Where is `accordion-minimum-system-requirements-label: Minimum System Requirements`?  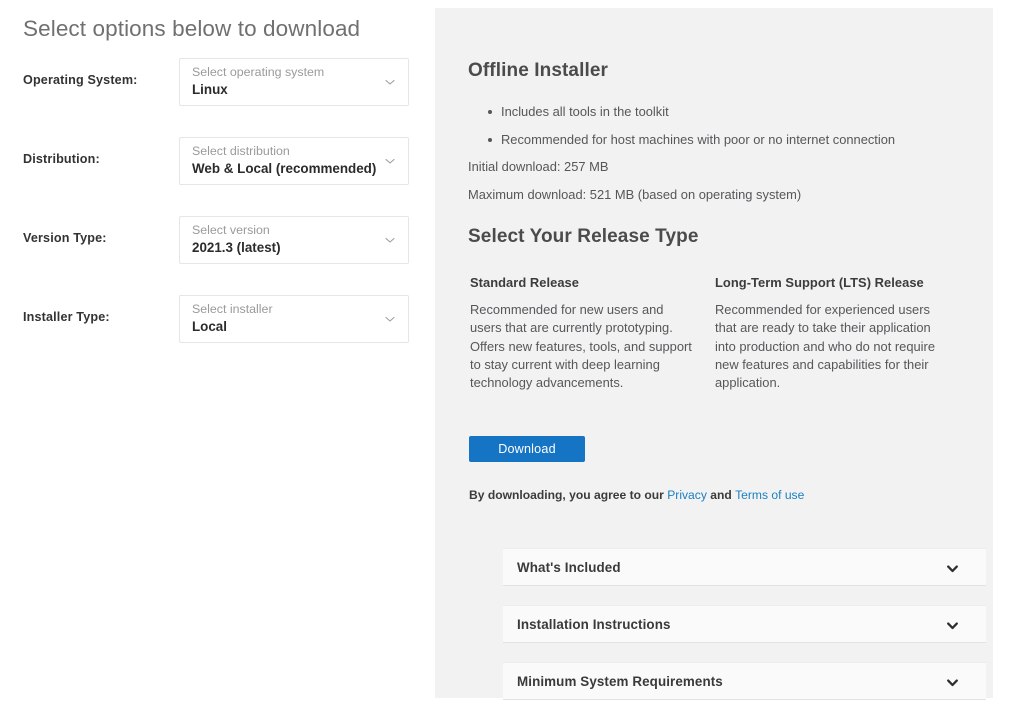 accordion-minimum-system-requirements-label: Minimum System Requirements is located at coordinates (620, 681).